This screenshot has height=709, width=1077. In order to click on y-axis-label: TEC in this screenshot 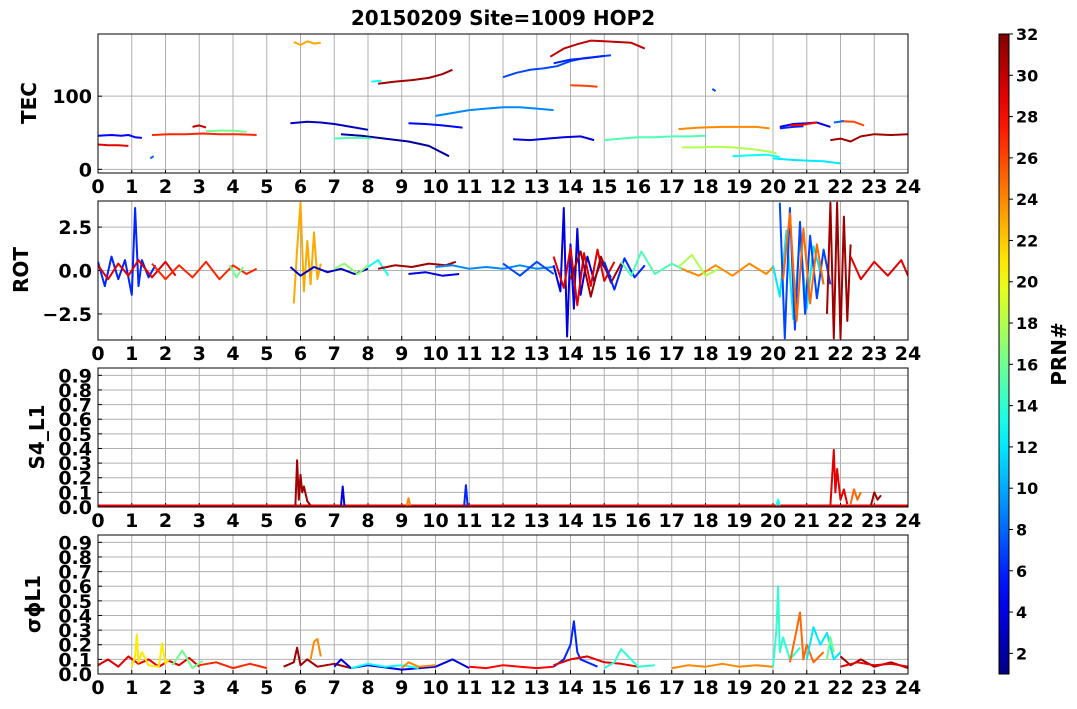, I will do `click(29, 103)`.